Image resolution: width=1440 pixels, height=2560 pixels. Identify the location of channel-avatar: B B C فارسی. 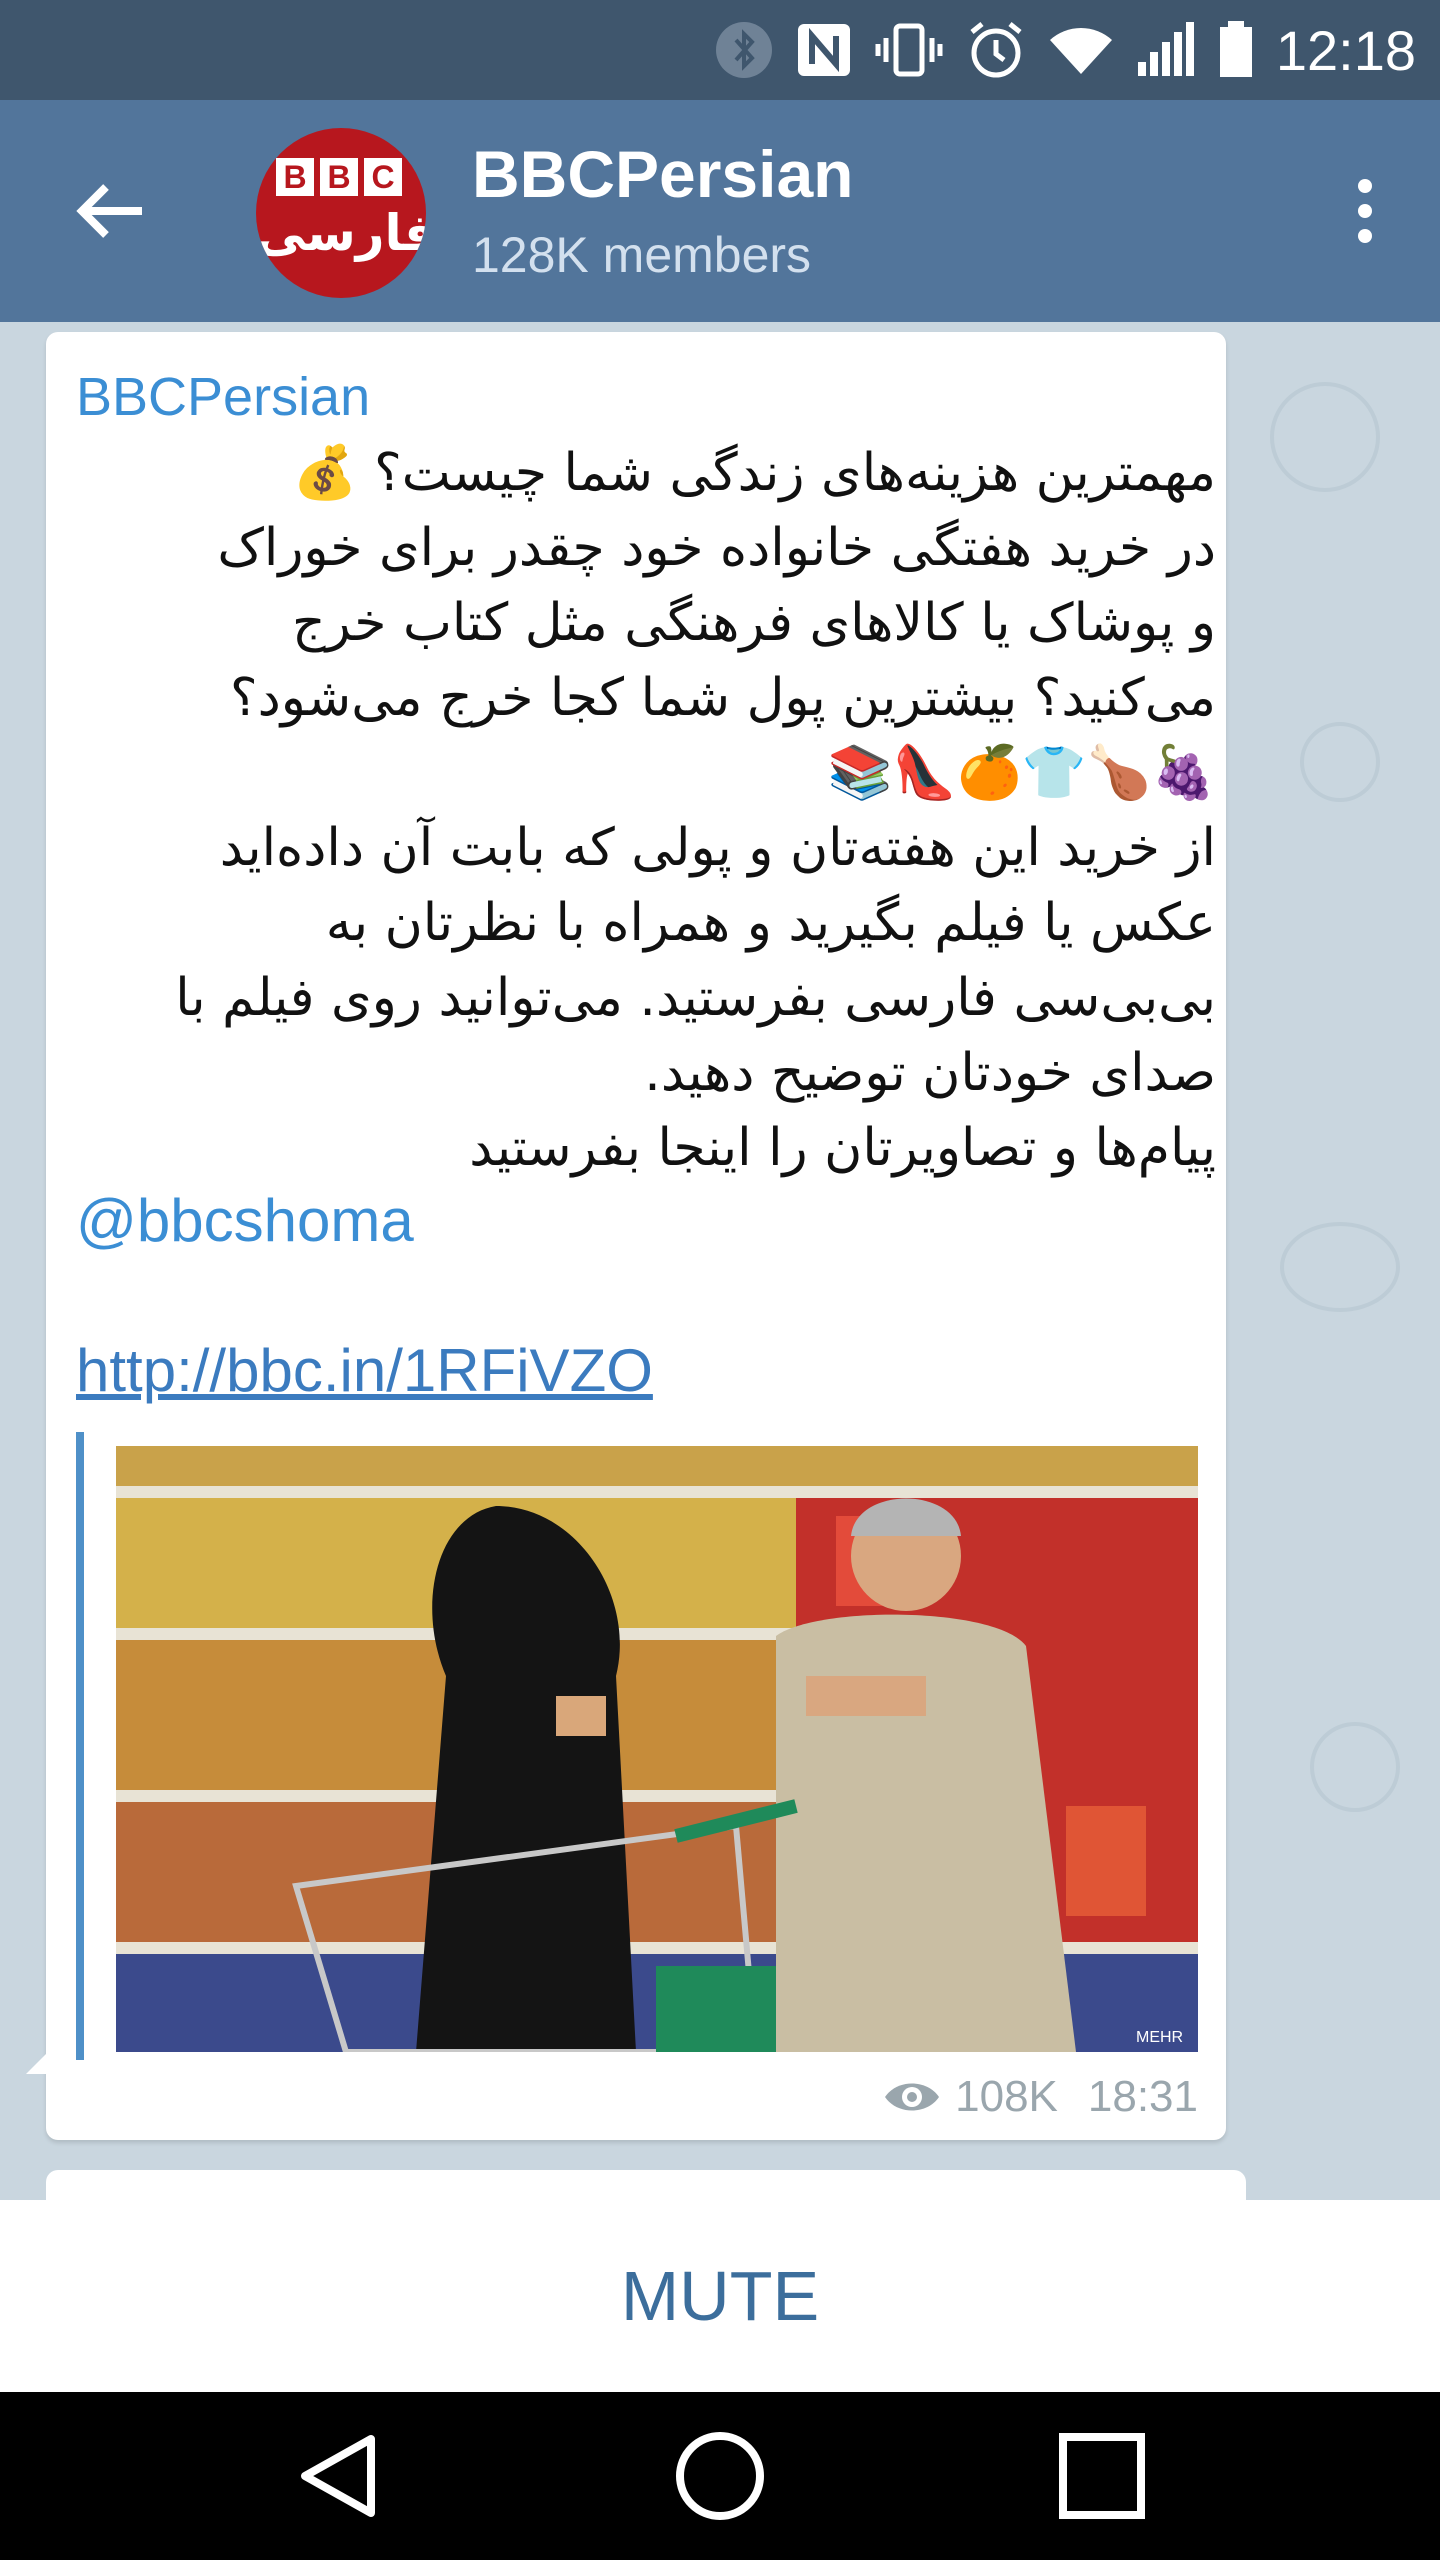
(341, 213).